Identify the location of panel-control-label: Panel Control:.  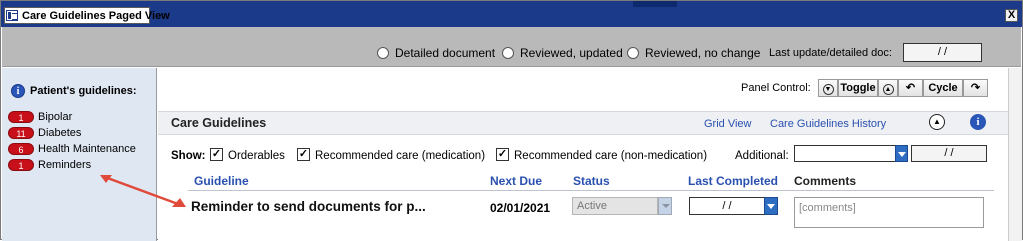
(776, 88).